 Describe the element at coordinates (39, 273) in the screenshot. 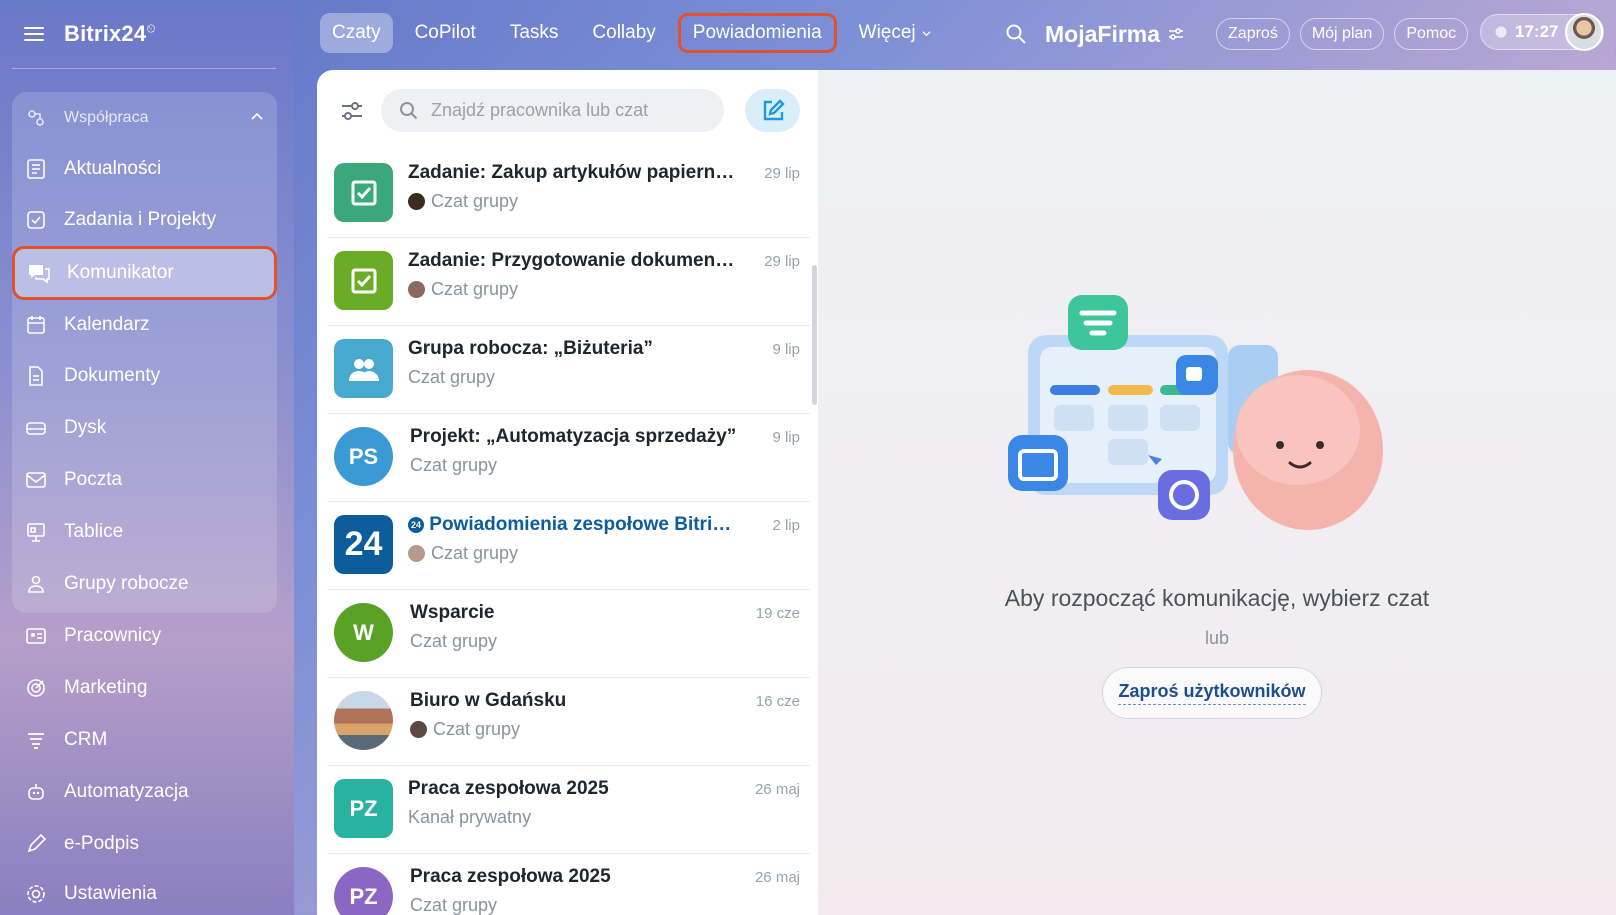

I see `chat-icon` at that location.